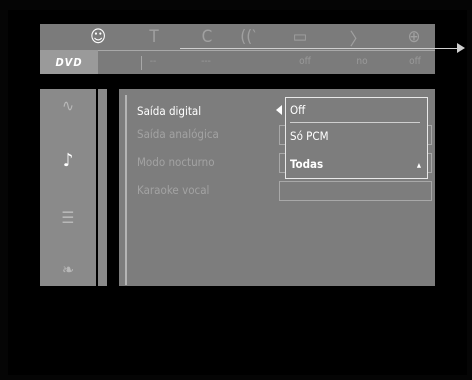  I want to click on panel-edge-line, so click(126, 190).